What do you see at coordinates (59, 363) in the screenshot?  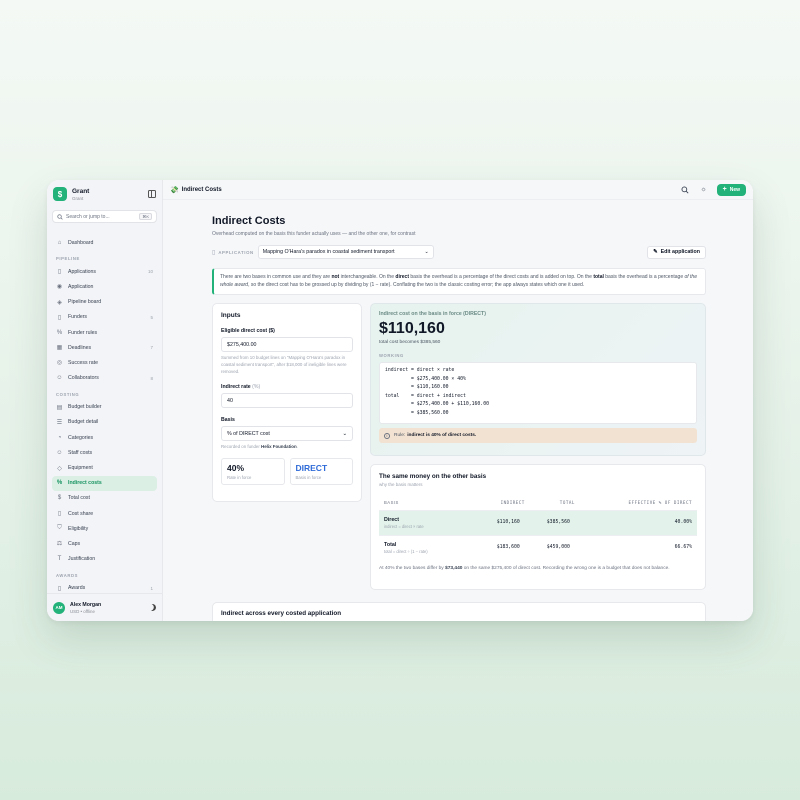 I see `target-icon: ◎` at bounding box center [59, 363].